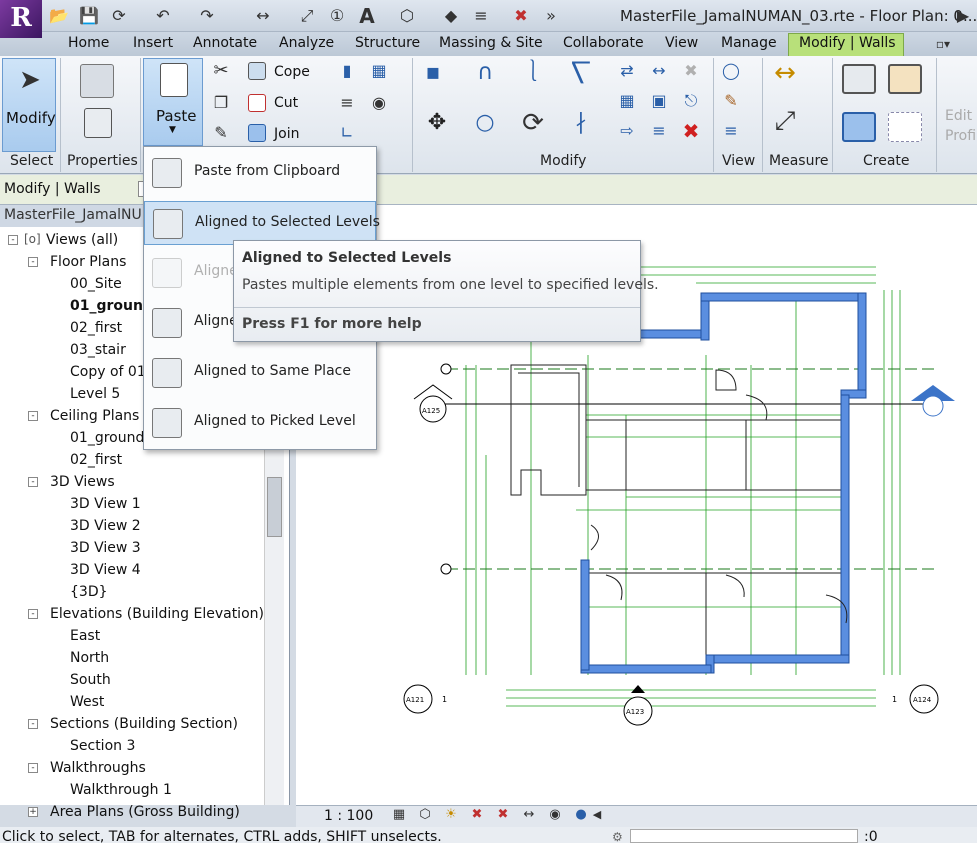 This screenshot has width=977, height=843. What do you see at coordinates (347, 71) in the screenshot?
I see `wall-joins-icon: ▮` at bounding box center [347, 71].